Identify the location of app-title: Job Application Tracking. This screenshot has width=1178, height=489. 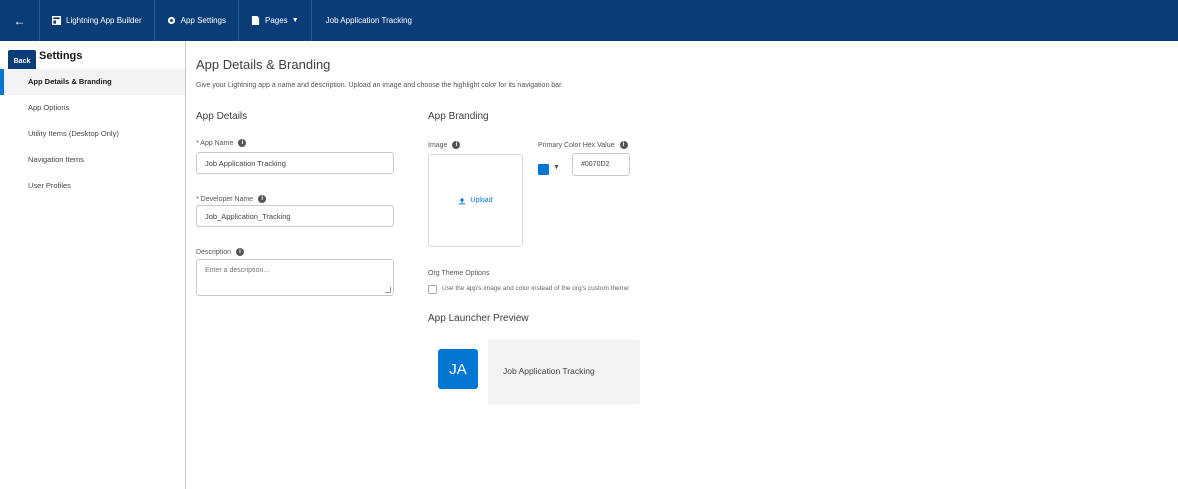
(368, 20).